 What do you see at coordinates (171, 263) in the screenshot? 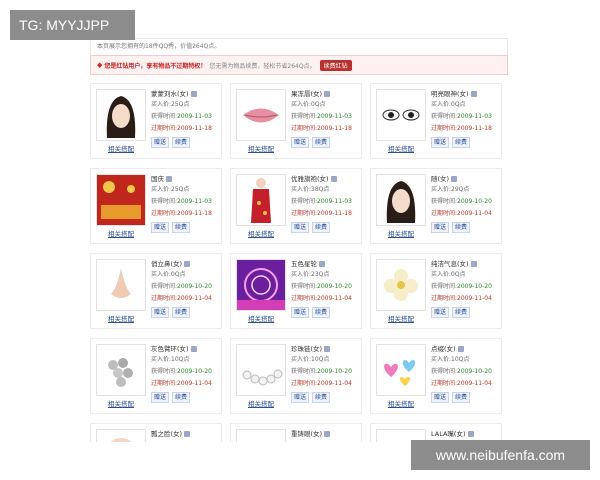
I see `item-name: 俏立鼻(女)` at bounding box center [171, 263].